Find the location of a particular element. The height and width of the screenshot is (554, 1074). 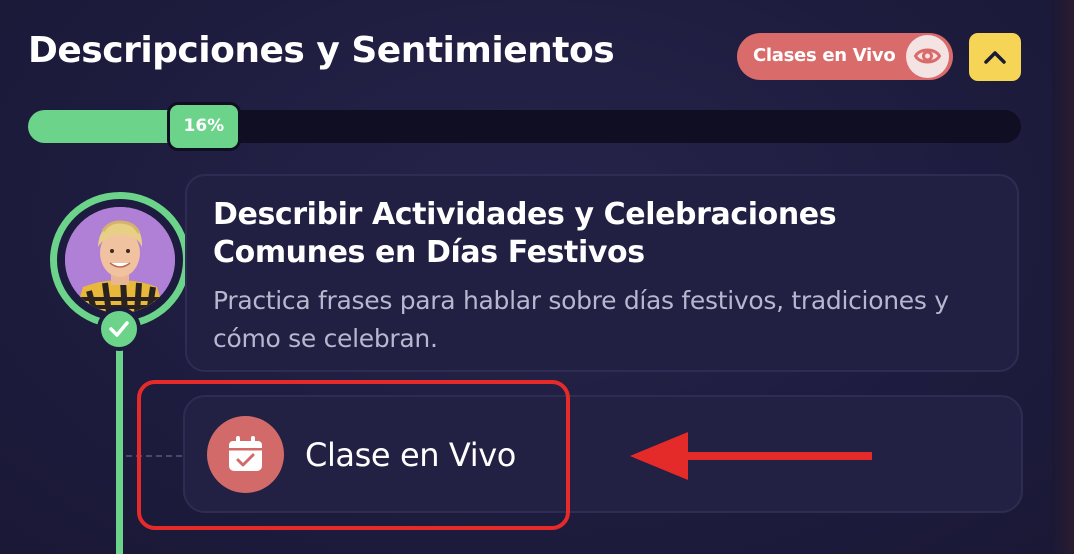

progress-label: 16% is located at coordinates (204, 126).